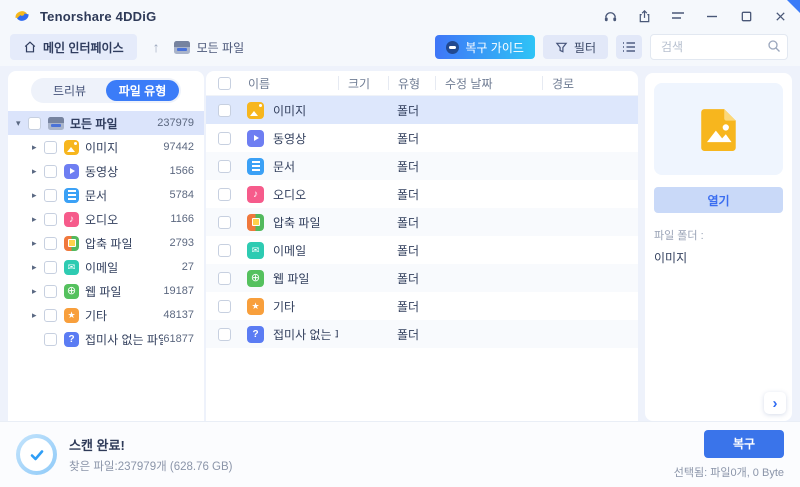 The width and height of the screenshot is (800, 487). I want to click on sidebar-item-label: 웹 파일, so click(103, 291).